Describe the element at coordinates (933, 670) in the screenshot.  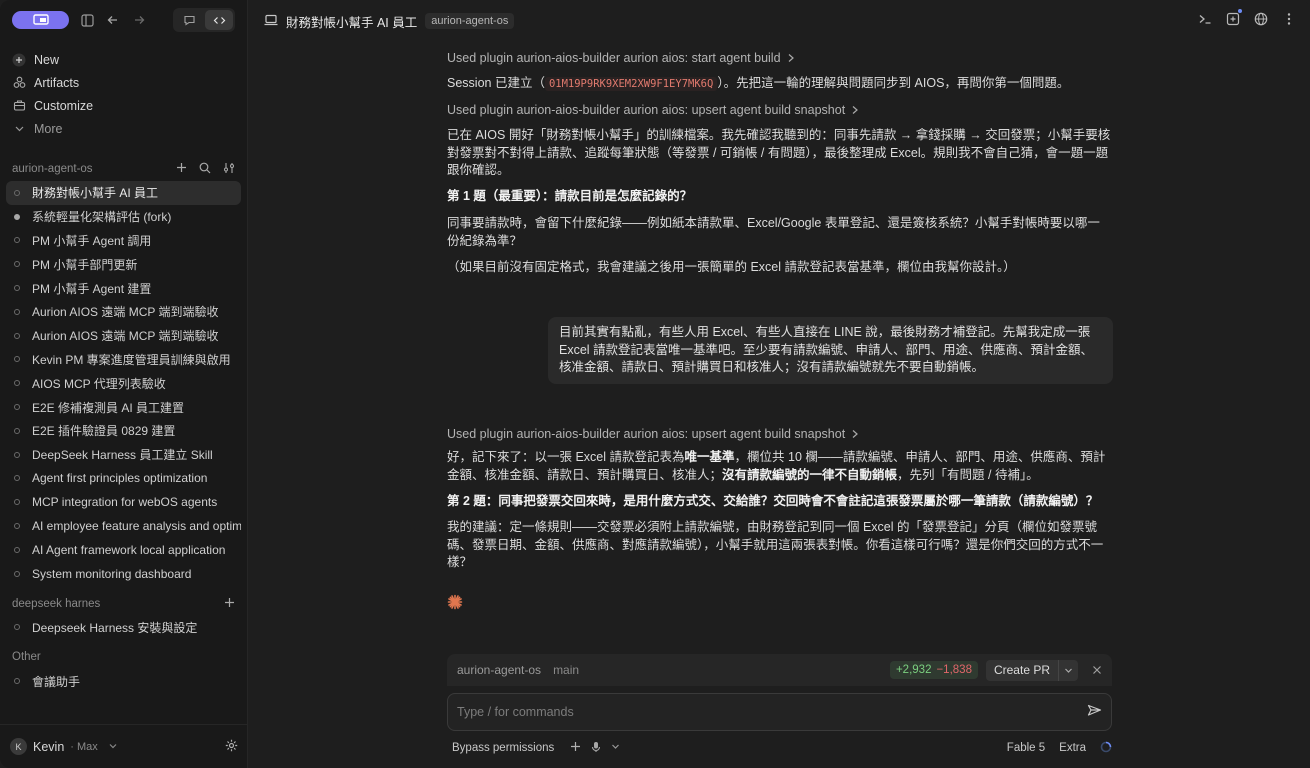
I see `diff-stat: +2,932 −1,838` at that location.